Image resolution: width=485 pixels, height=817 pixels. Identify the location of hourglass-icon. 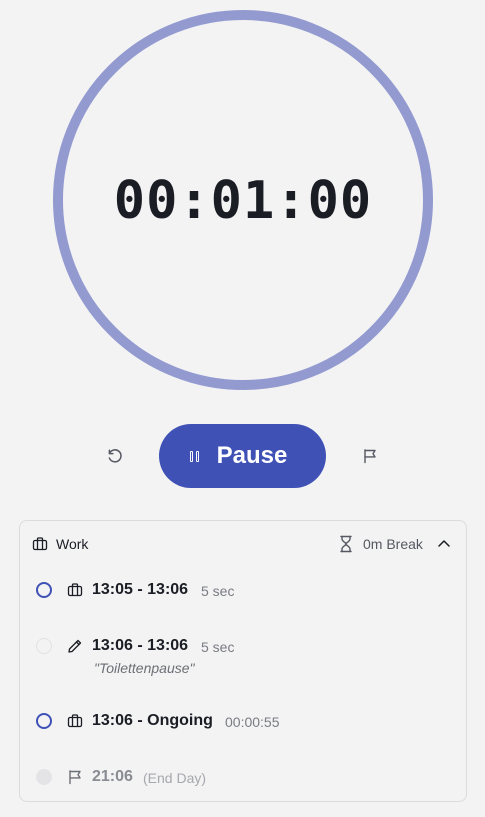
(346, 544).